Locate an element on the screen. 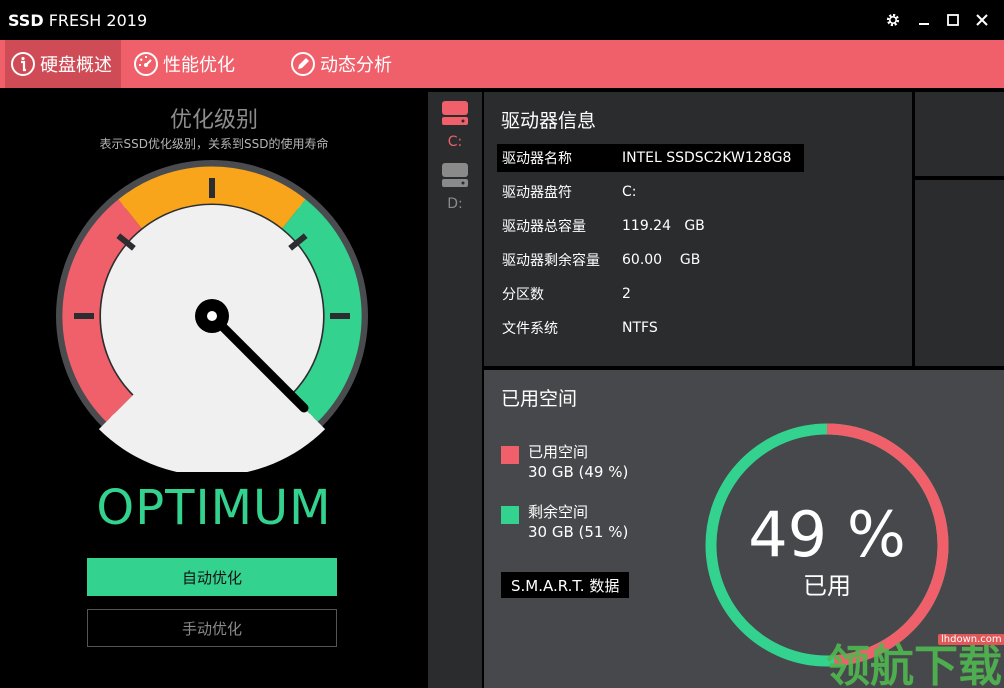 This screenshot has height=688, width=1004. manual-optimize-button: 手动优化 is located at coordinates (212, 628).